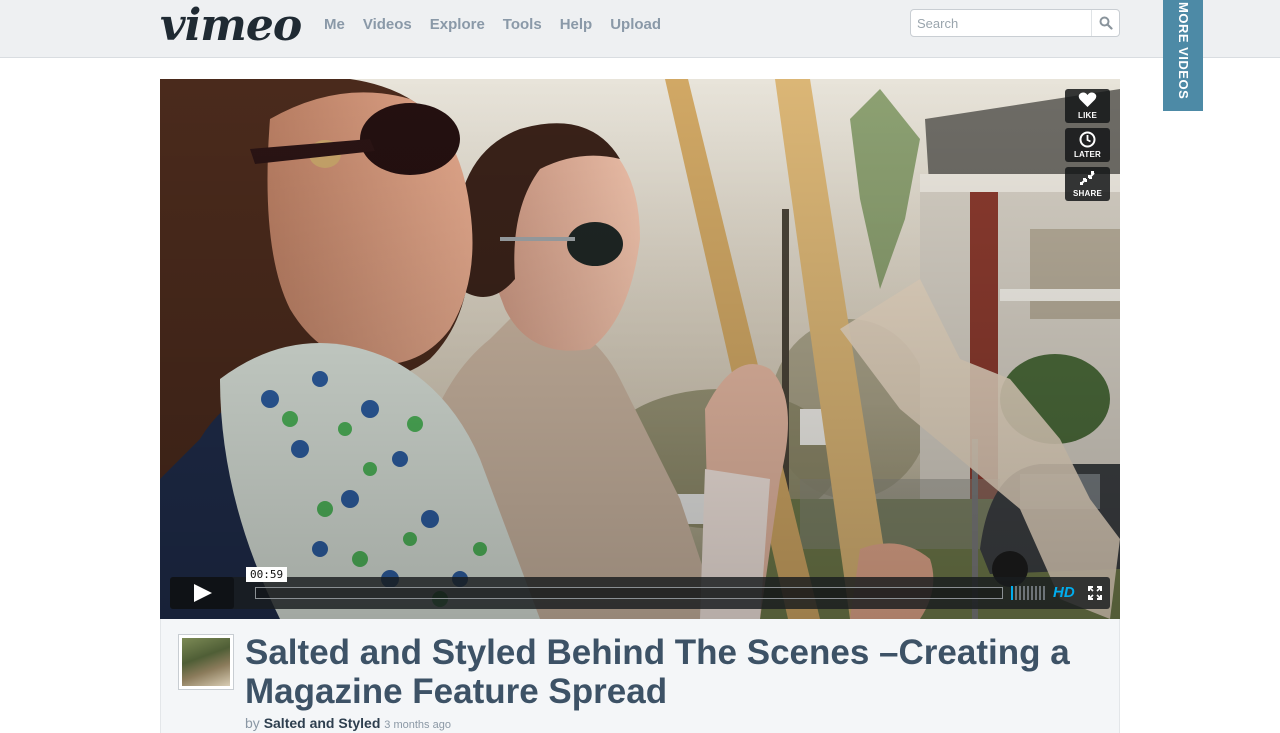 The image size is (1280, 733). Describe the element at coordinates (1095, 593) in the screenshot. I see `fullscreen-icon` at that location.